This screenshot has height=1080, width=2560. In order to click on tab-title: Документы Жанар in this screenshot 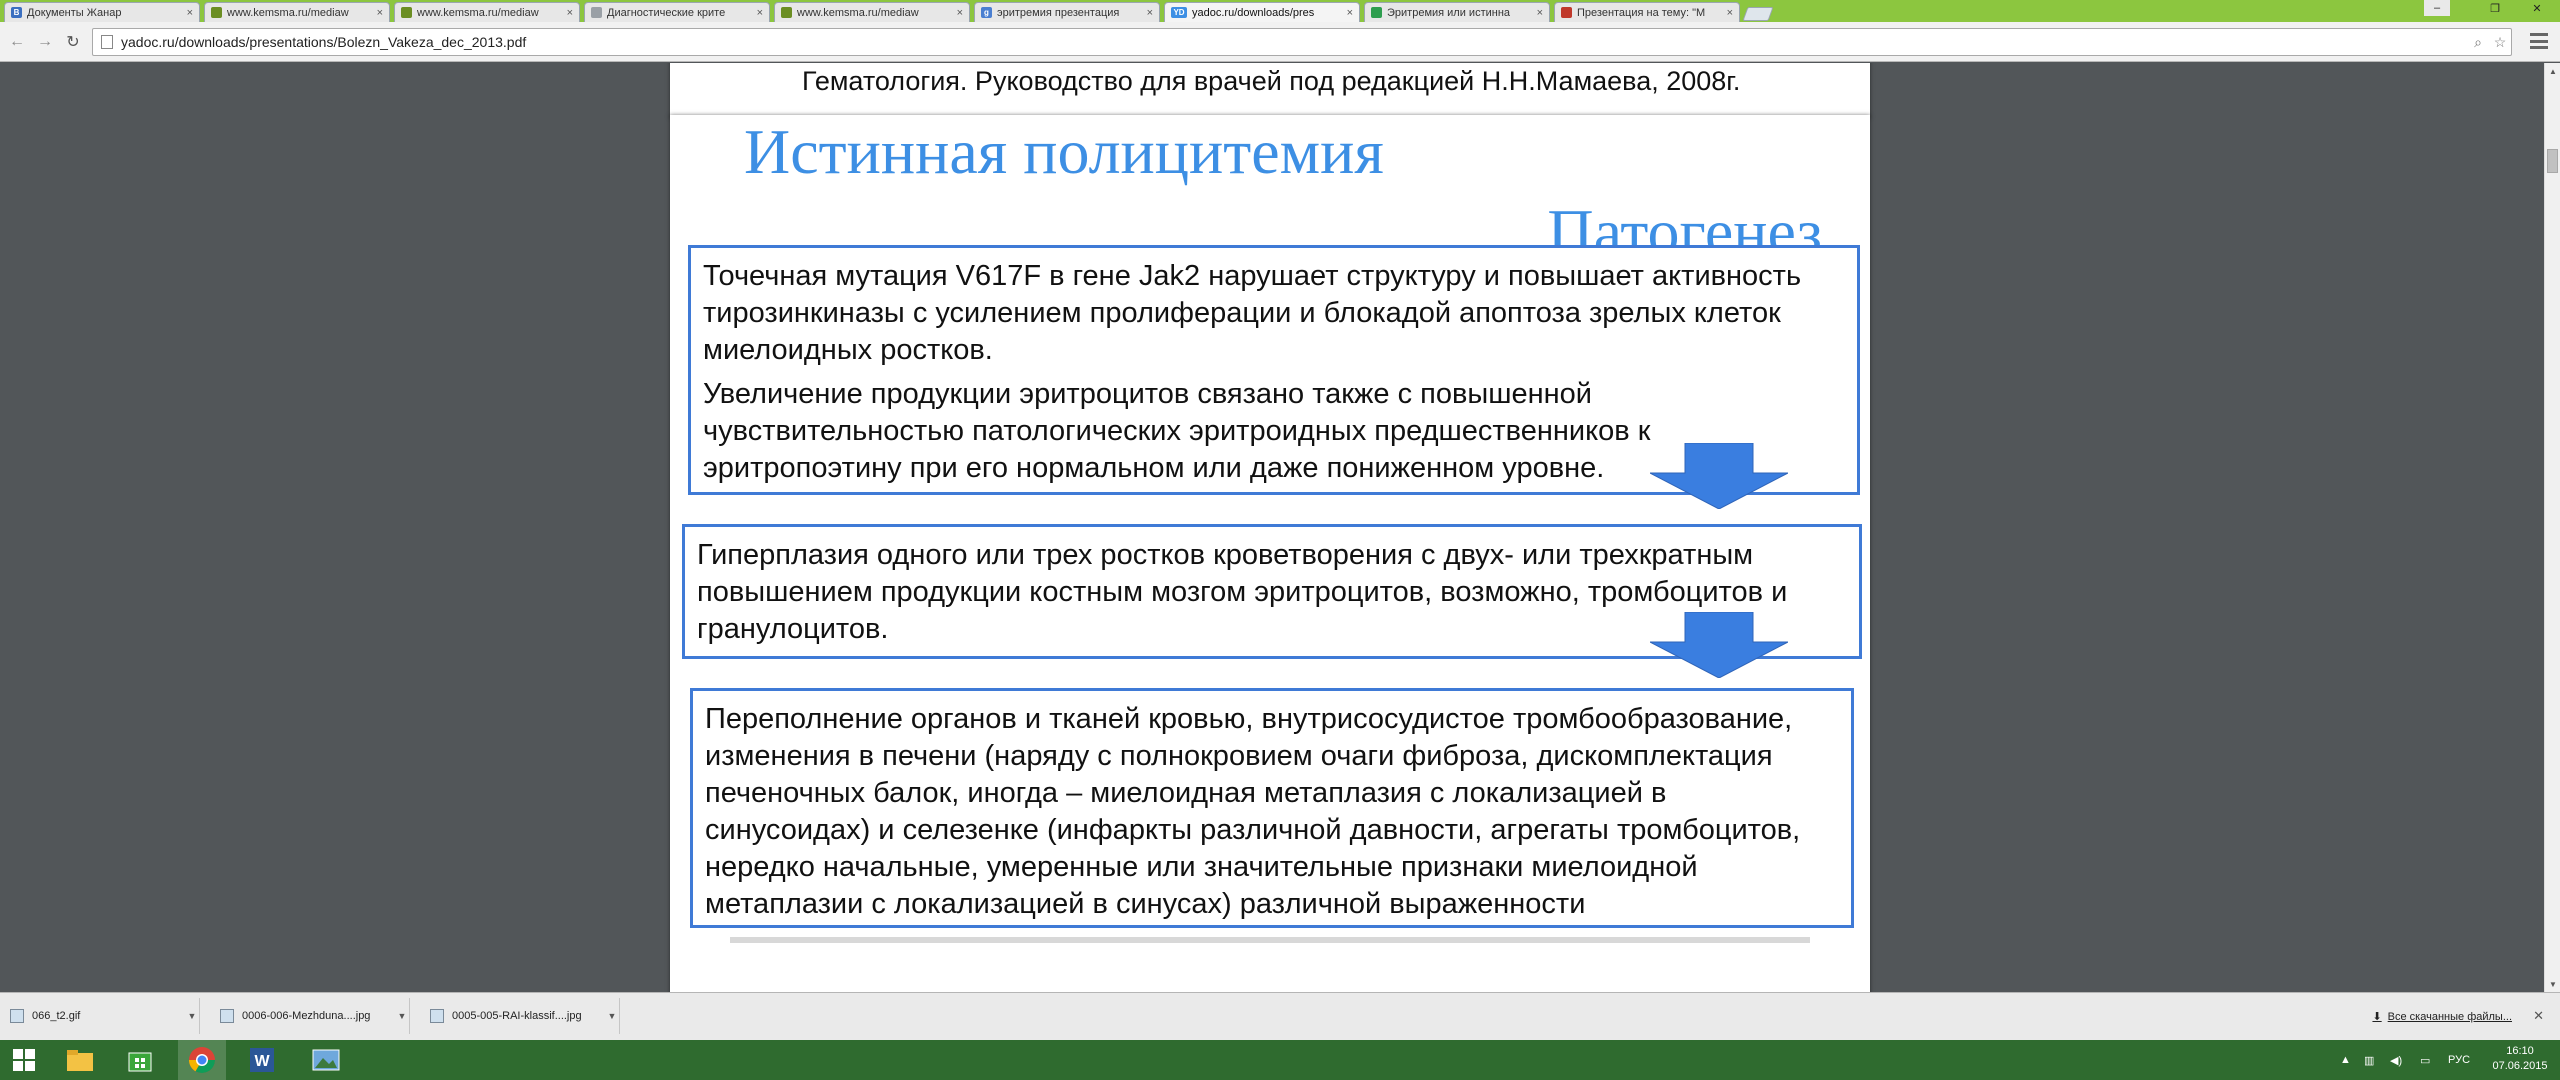, I will do `click(74, 12)`.